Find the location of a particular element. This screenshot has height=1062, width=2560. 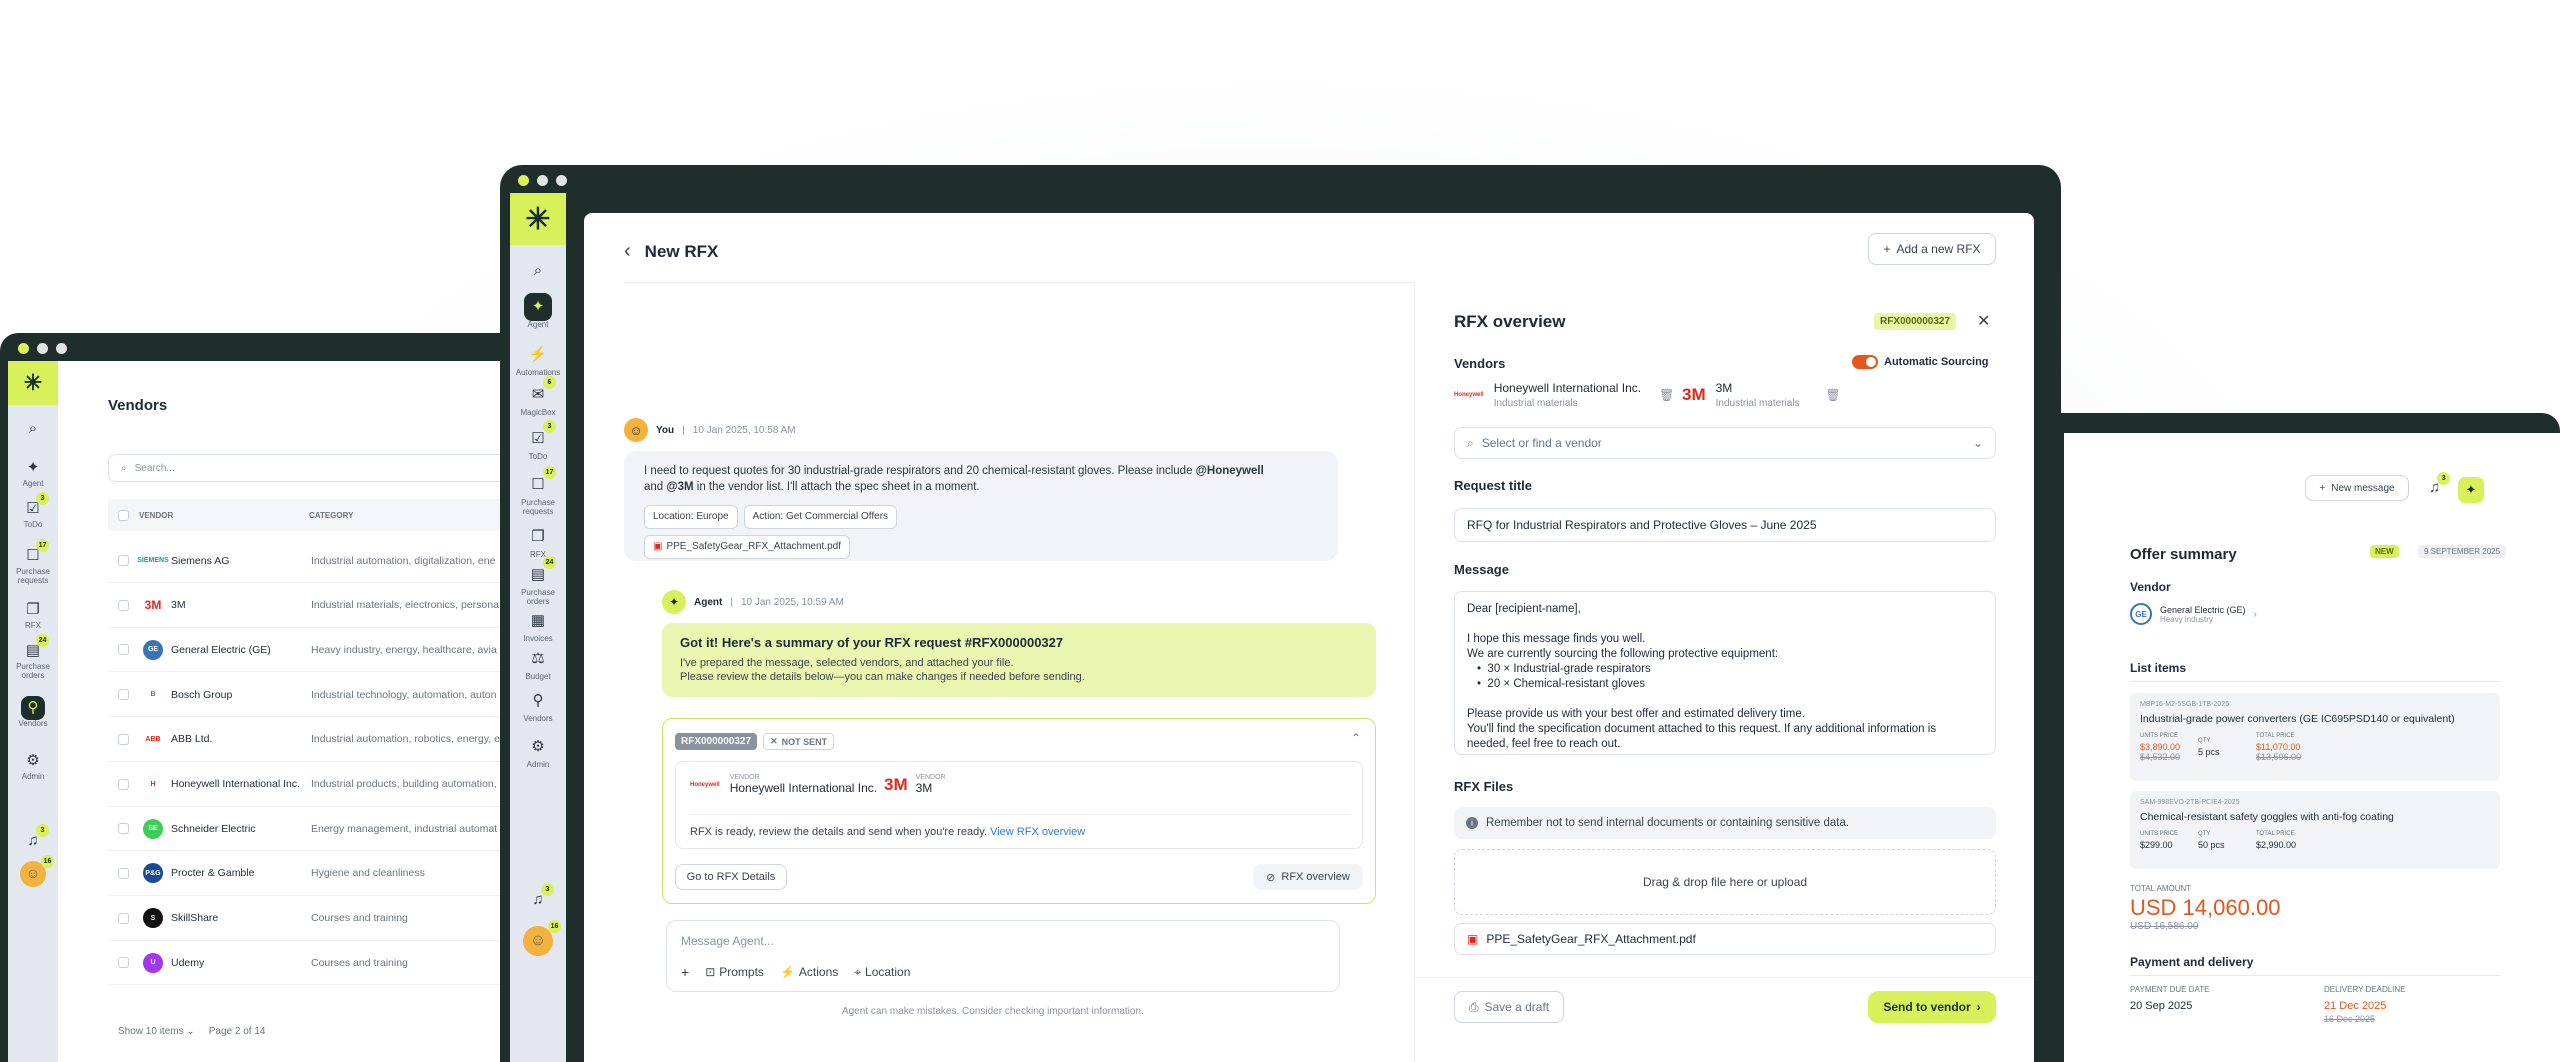

attachment-chip: ▣ PPE_SafetyGear_RFX_Attachment.pdf is located at coordinates (747, 547).